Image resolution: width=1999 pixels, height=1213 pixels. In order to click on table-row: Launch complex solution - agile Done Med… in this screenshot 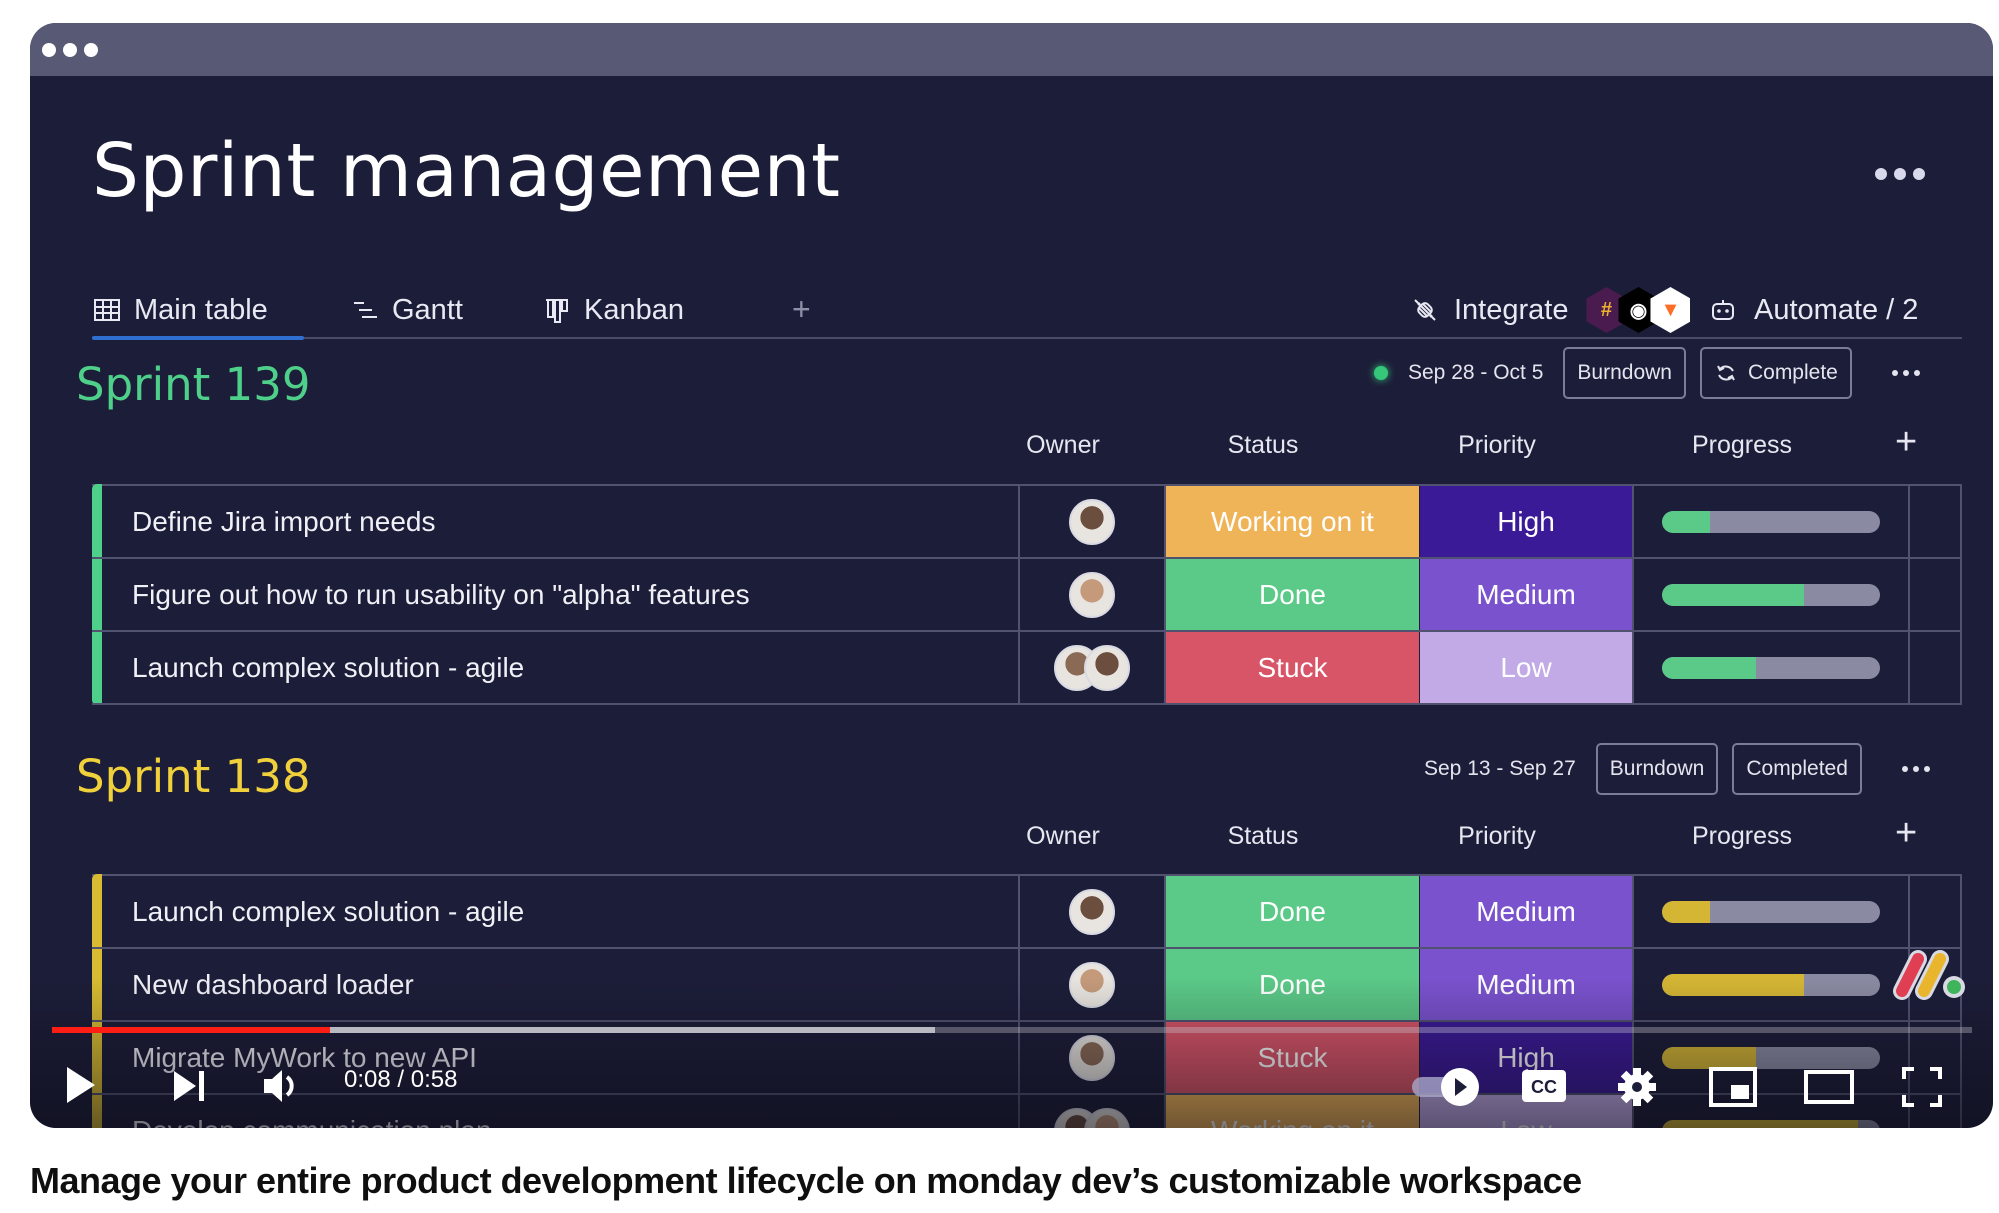, I will do `click(1027, 912)`.